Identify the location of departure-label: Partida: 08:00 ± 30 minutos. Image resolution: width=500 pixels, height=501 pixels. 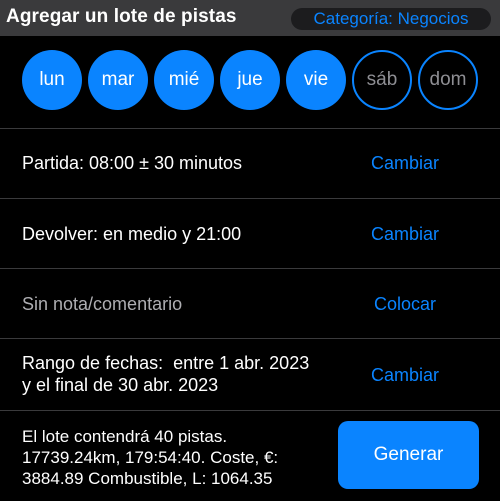
(132, 163).